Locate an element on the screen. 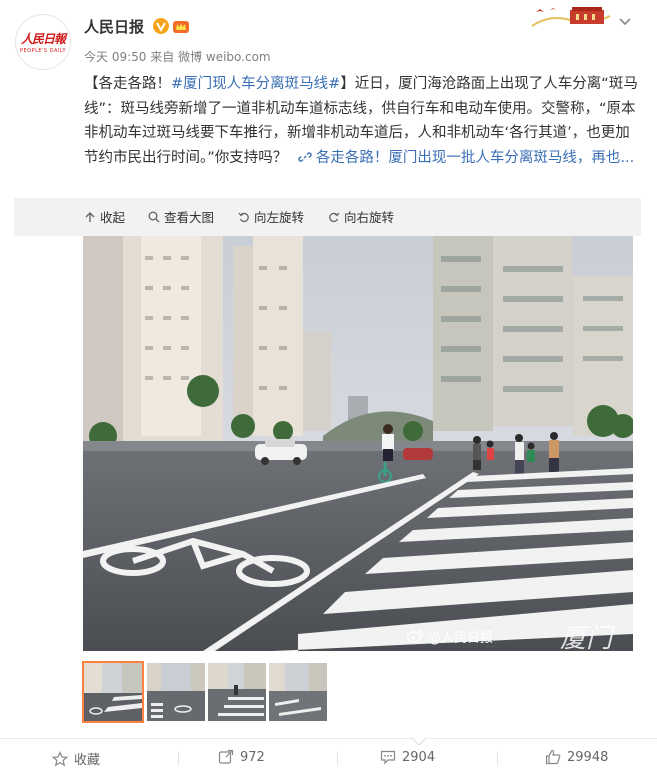  post-meta: 今天 09:50 来自 微博 weibo.com is located at coordinates (177, 56).